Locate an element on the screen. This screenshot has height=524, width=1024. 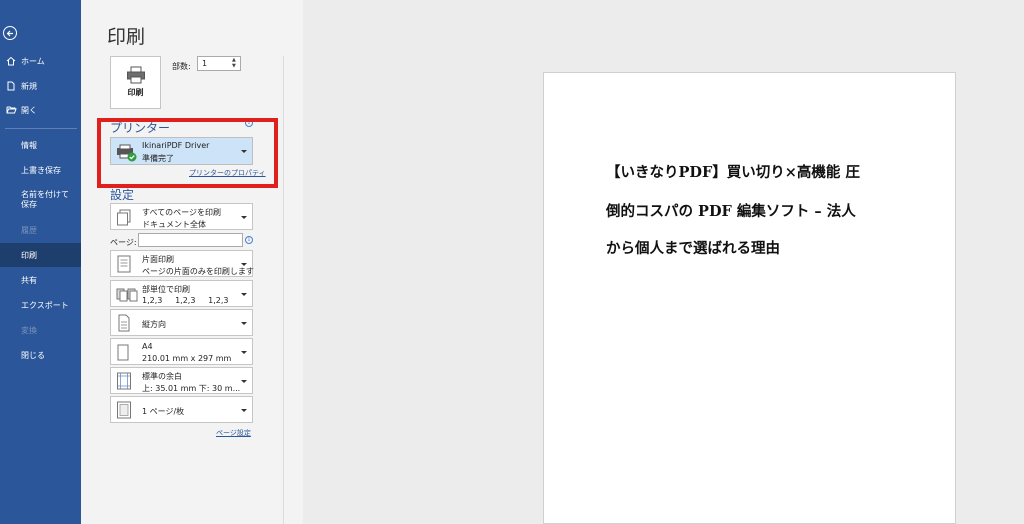
nav-item-close: 閉じる is located at coordinates (40, 355).